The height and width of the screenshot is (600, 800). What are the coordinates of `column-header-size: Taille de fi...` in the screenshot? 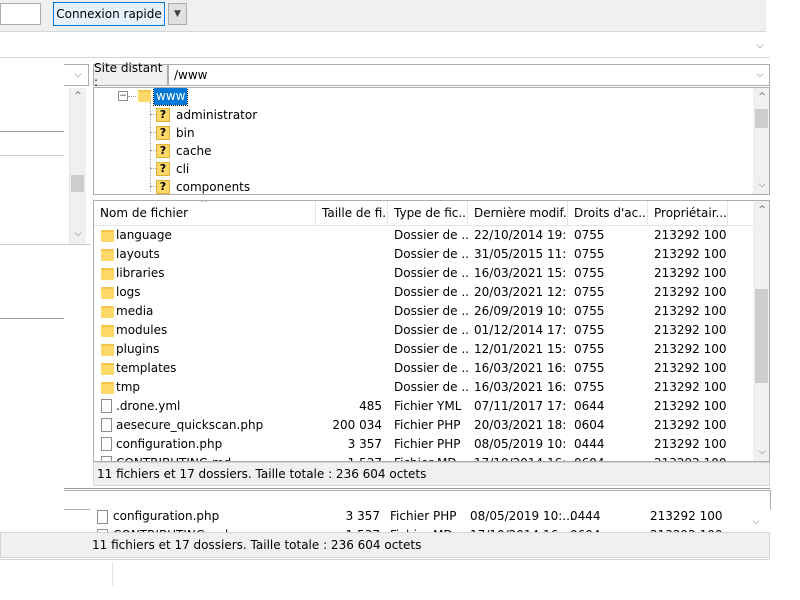 It's located at (352, 213).